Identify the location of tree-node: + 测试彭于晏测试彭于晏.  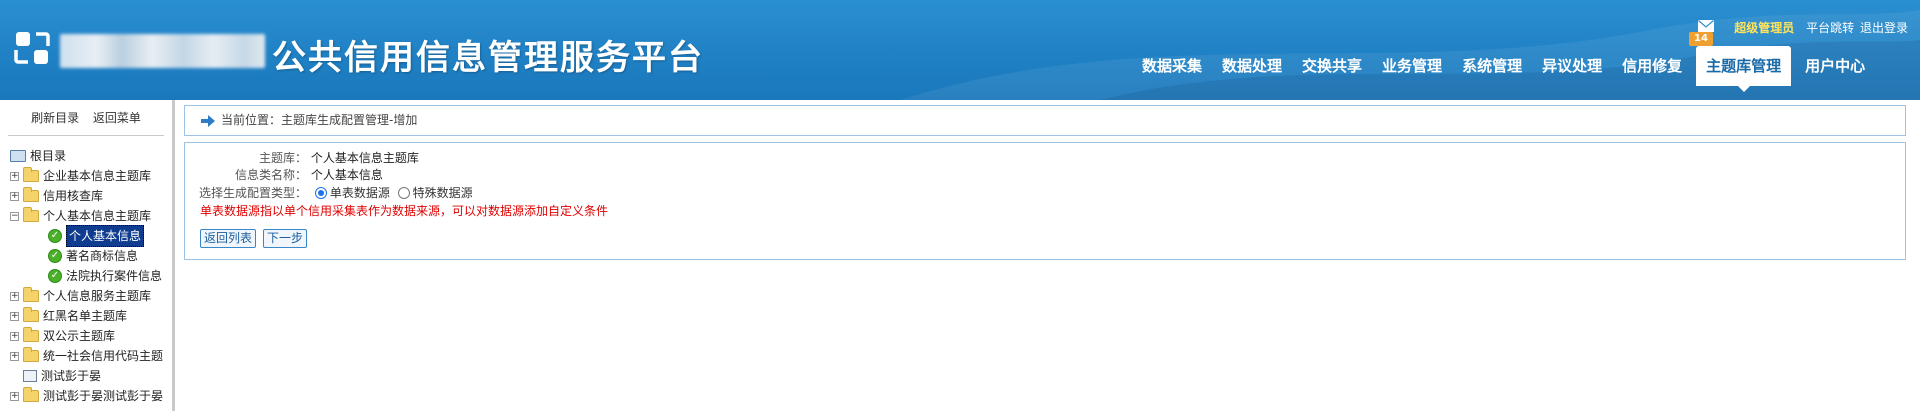
(91, 396).